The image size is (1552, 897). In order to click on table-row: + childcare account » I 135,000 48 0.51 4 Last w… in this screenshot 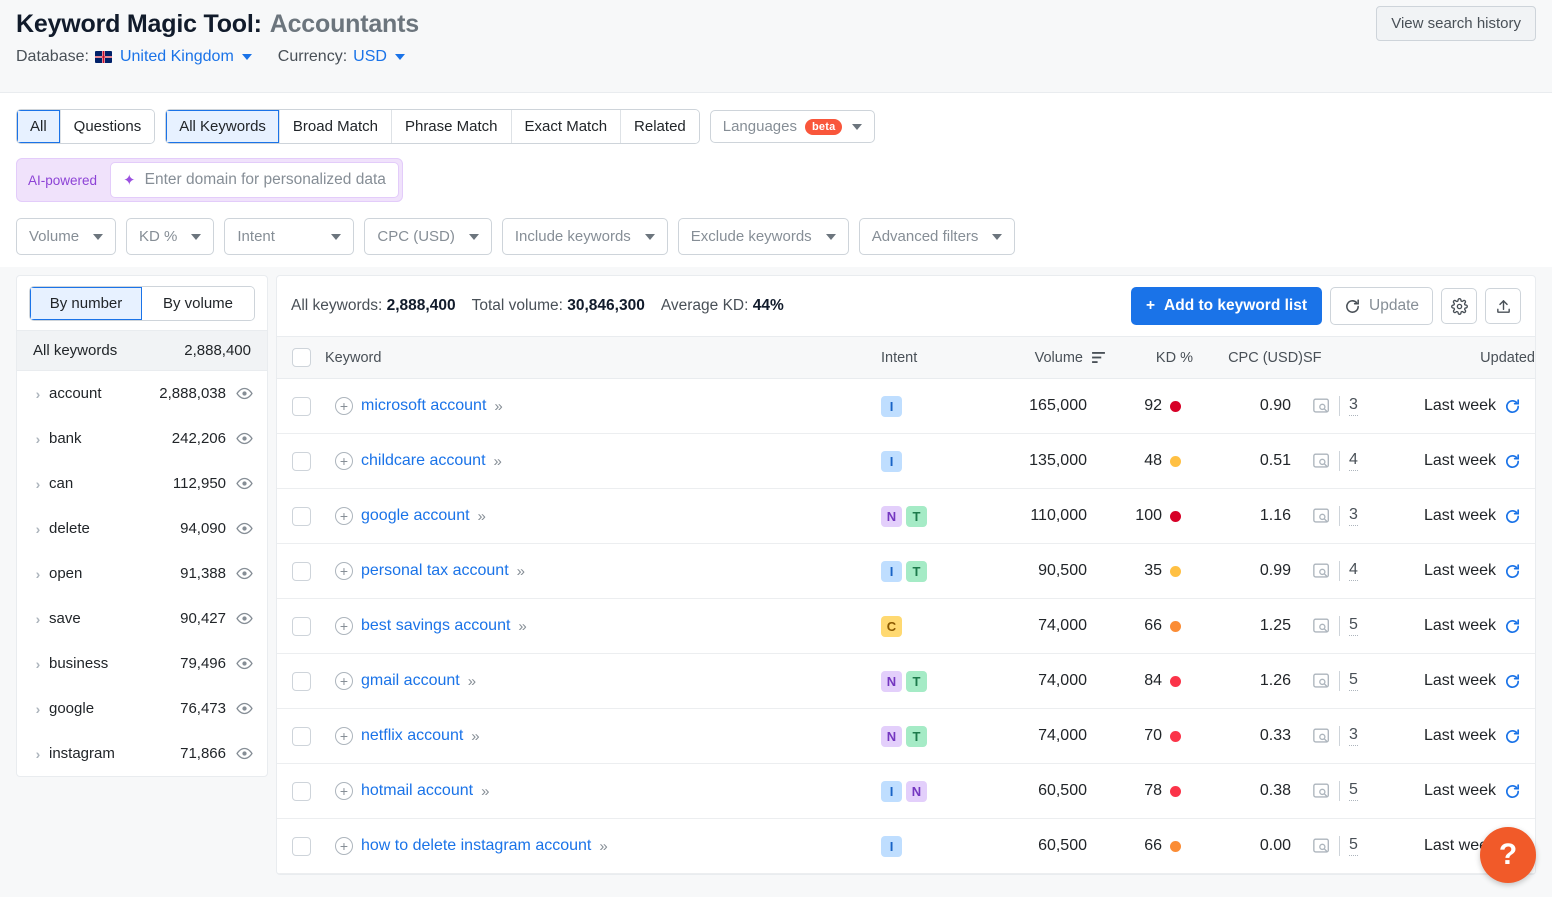, I will do `click(906, 461)`.